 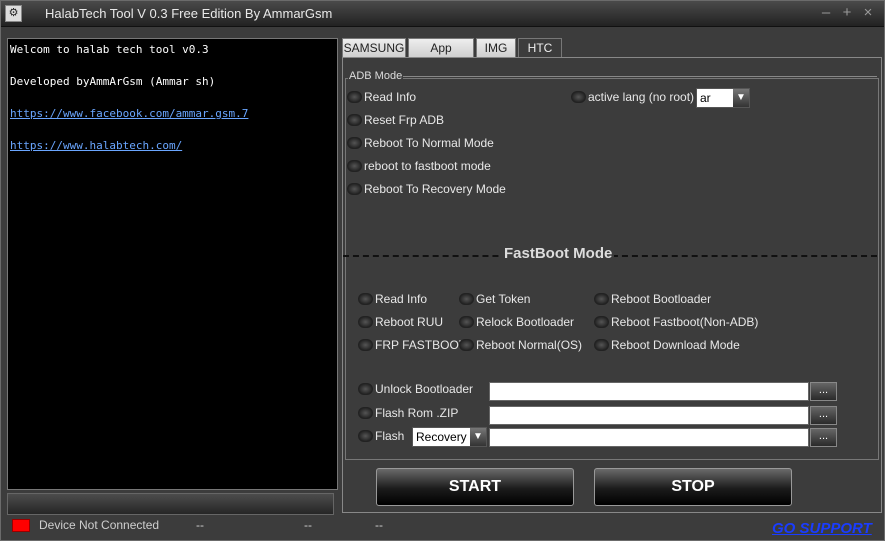 I want to click on close-button: ×, so click(x=868, y=13).